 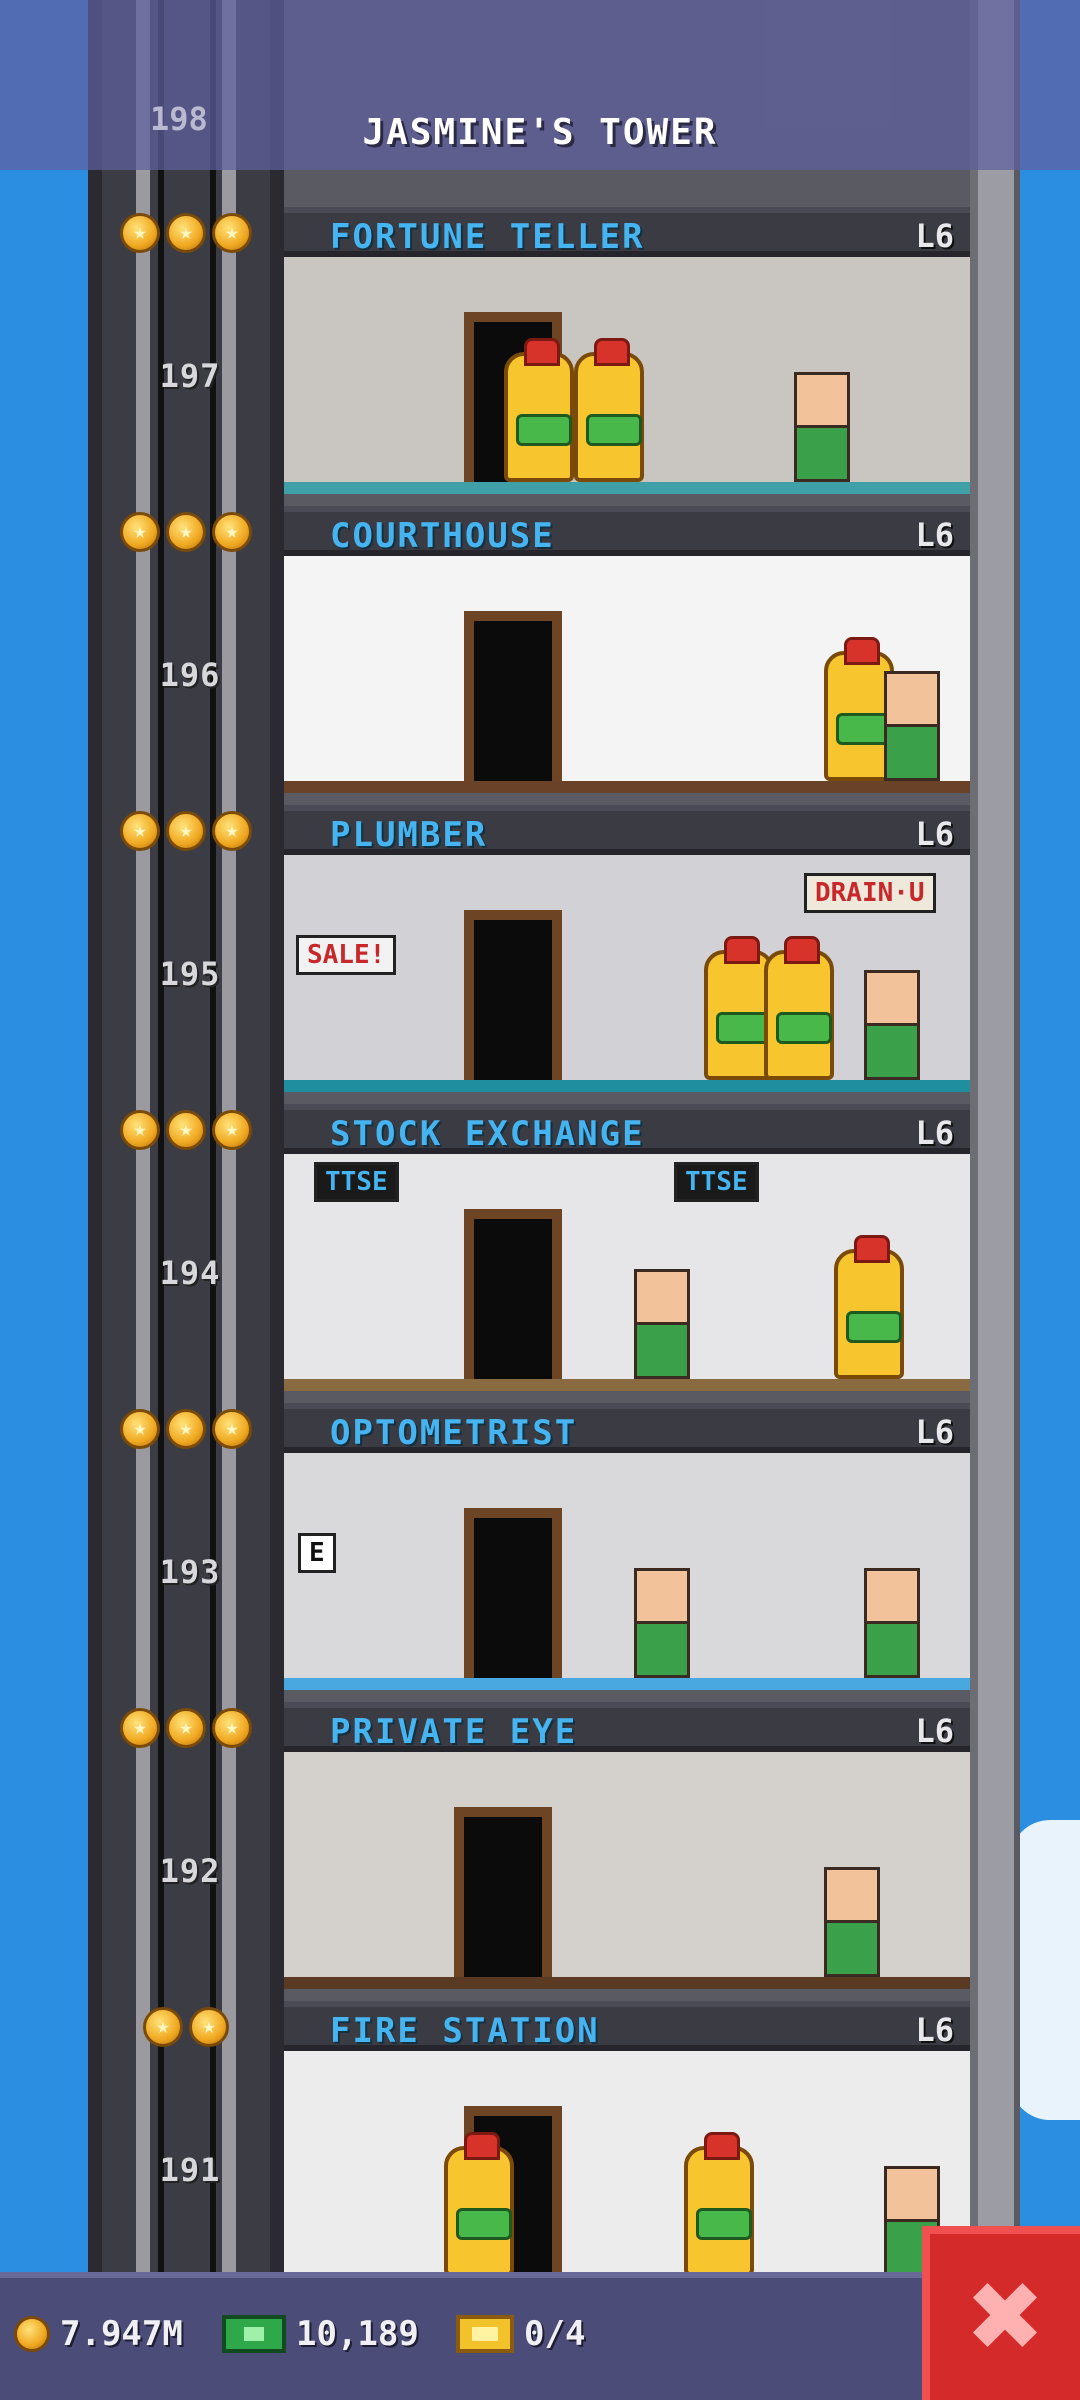 What do you see at coordinates (317, 1553) in the screenshot?
I see `eye-chart: E` at bounding box center [317, 1553].